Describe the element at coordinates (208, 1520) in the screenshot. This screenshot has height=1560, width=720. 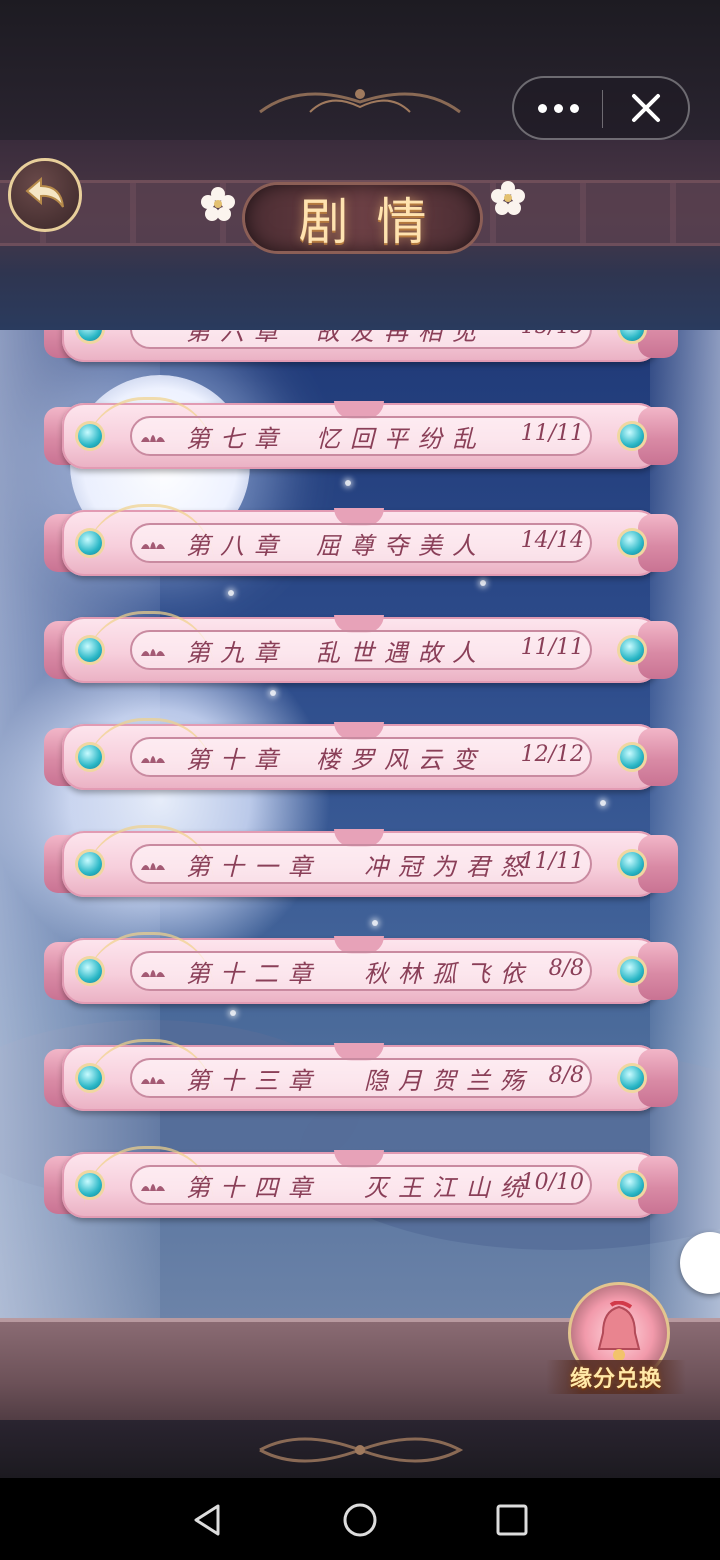
I see `nav-back-icon` at that location.